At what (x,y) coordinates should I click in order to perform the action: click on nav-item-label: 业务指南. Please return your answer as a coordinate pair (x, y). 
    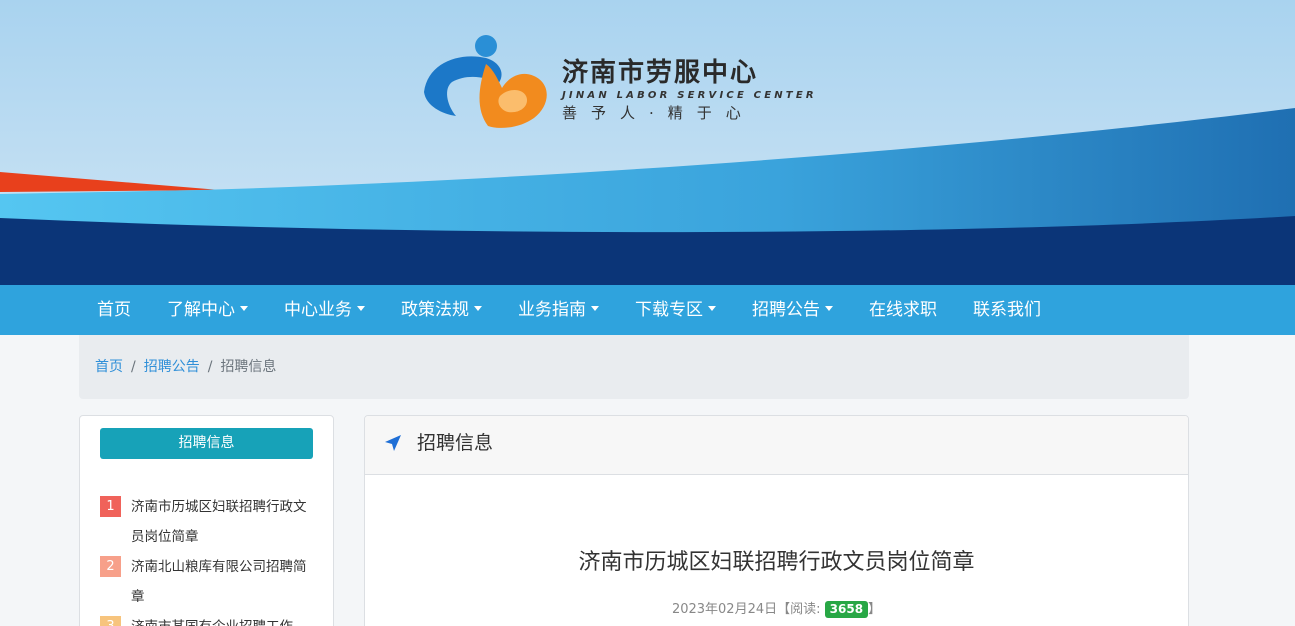
    Looking at the image, I should click on (552, 310).